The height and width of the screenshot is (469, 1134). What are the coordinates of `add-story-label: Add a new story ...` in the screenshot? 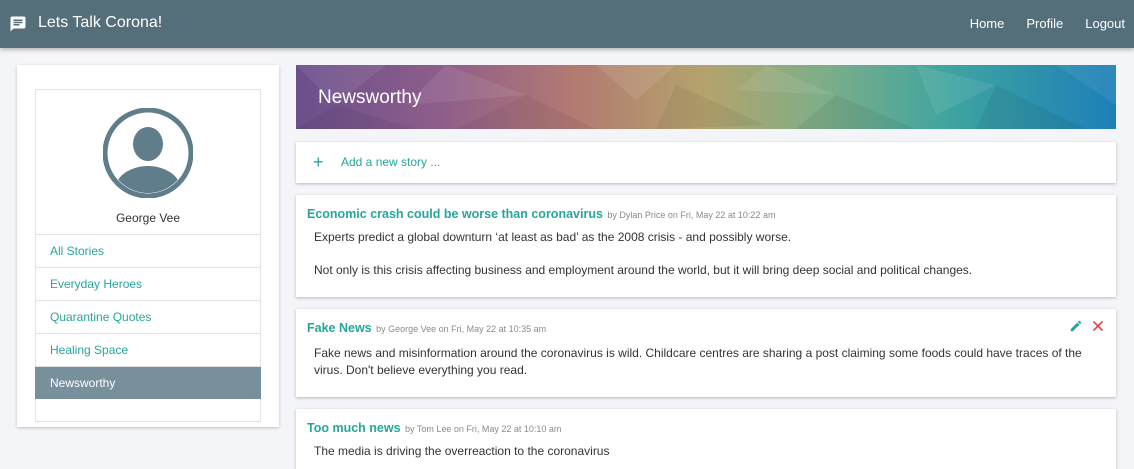 It's located at (391, 162).